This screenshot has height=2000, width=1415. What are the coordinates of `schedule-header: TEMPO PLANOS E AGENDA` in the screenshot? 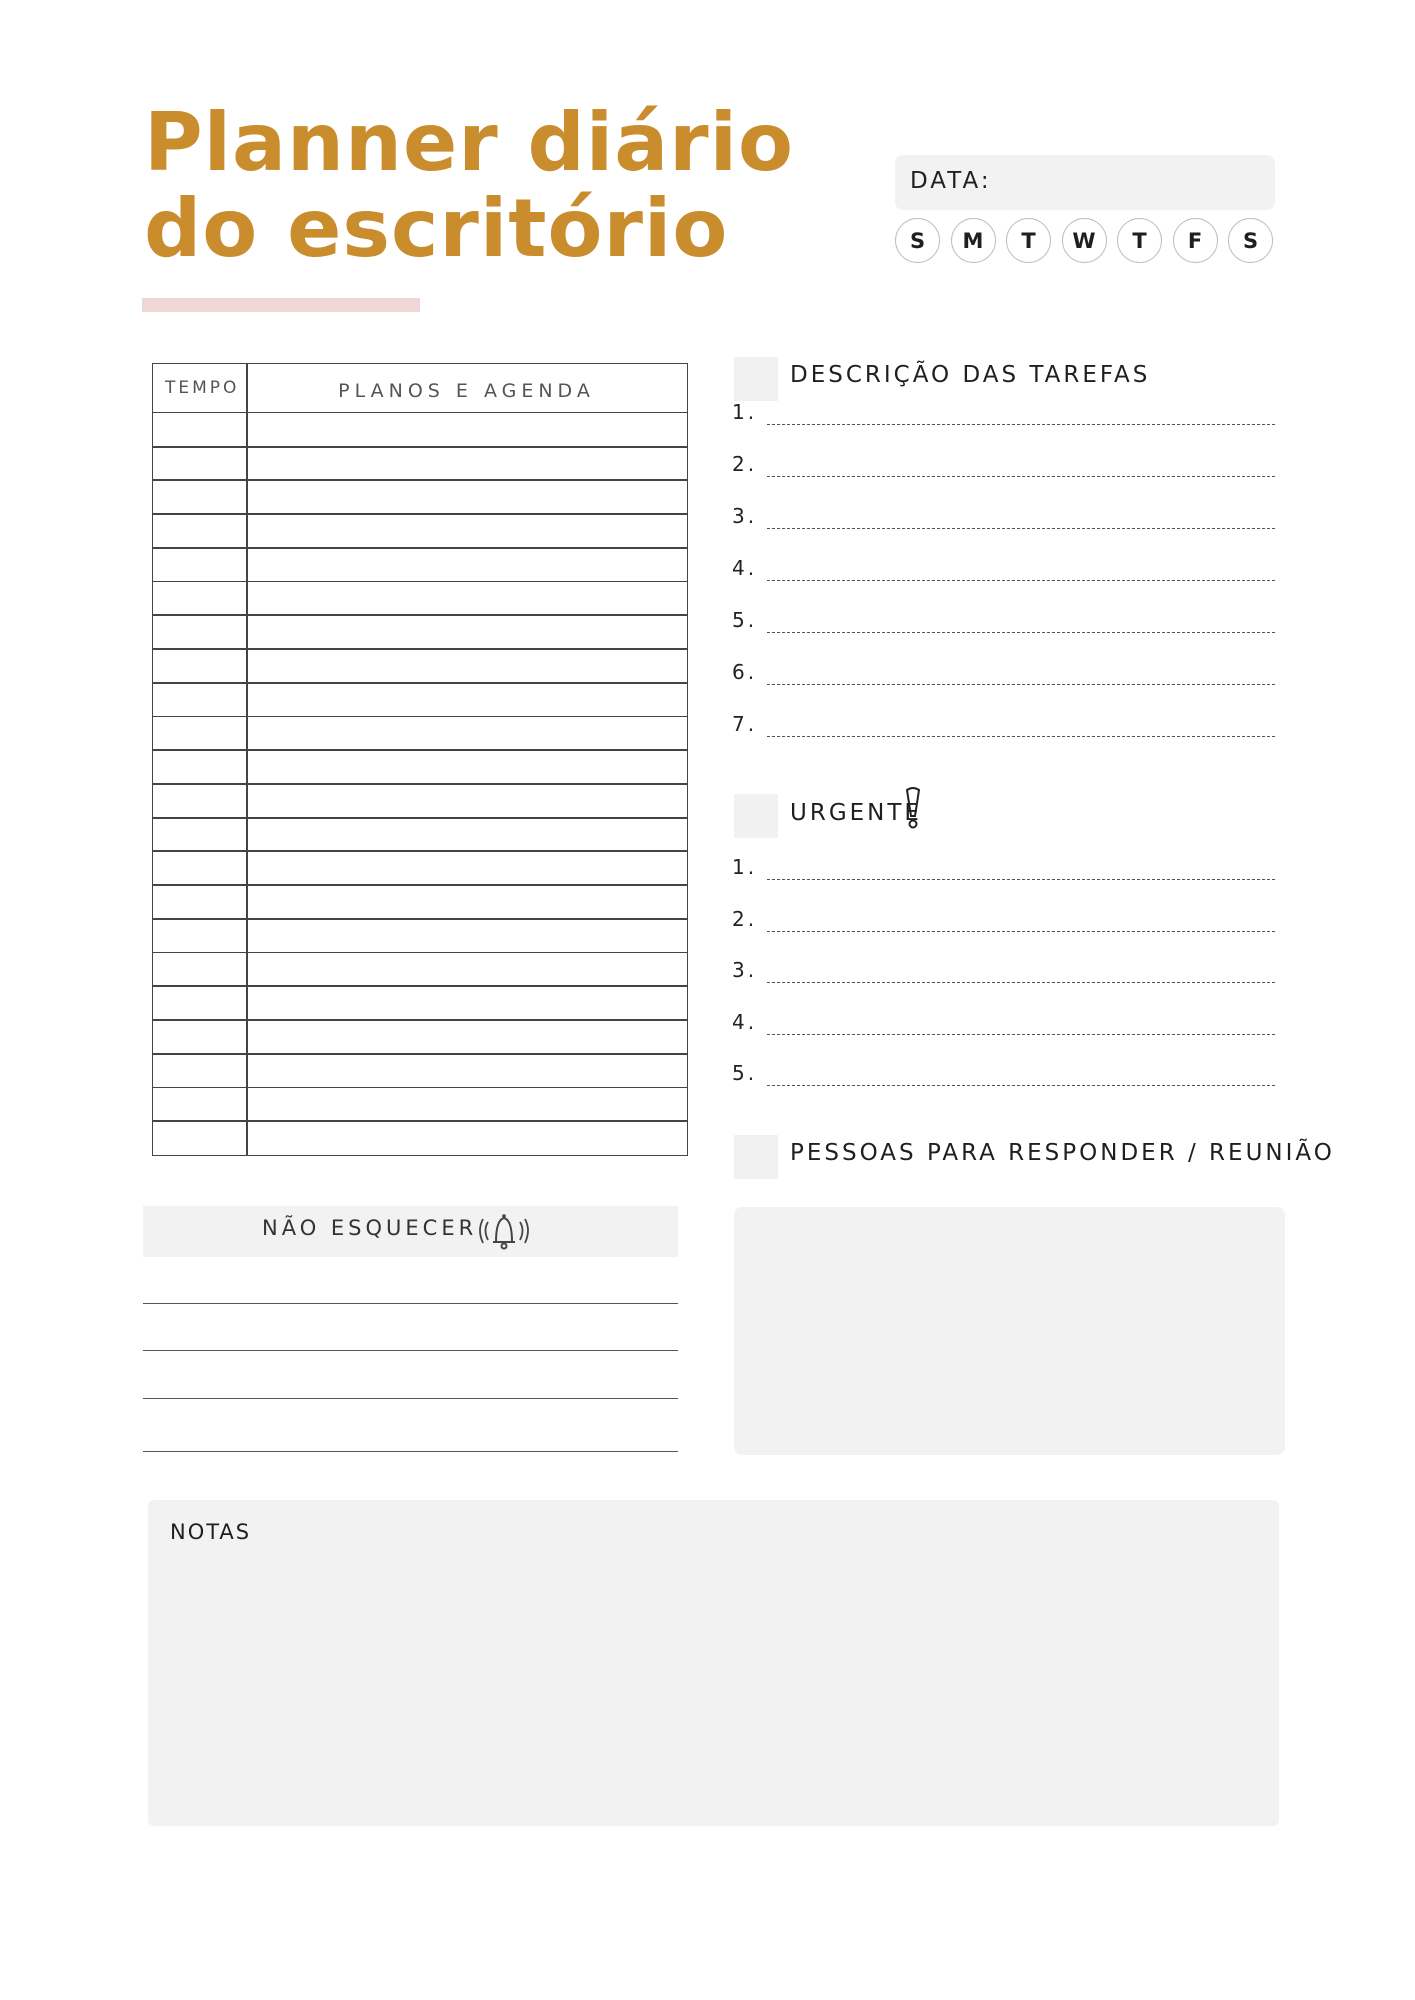 It's located at (420, 388).